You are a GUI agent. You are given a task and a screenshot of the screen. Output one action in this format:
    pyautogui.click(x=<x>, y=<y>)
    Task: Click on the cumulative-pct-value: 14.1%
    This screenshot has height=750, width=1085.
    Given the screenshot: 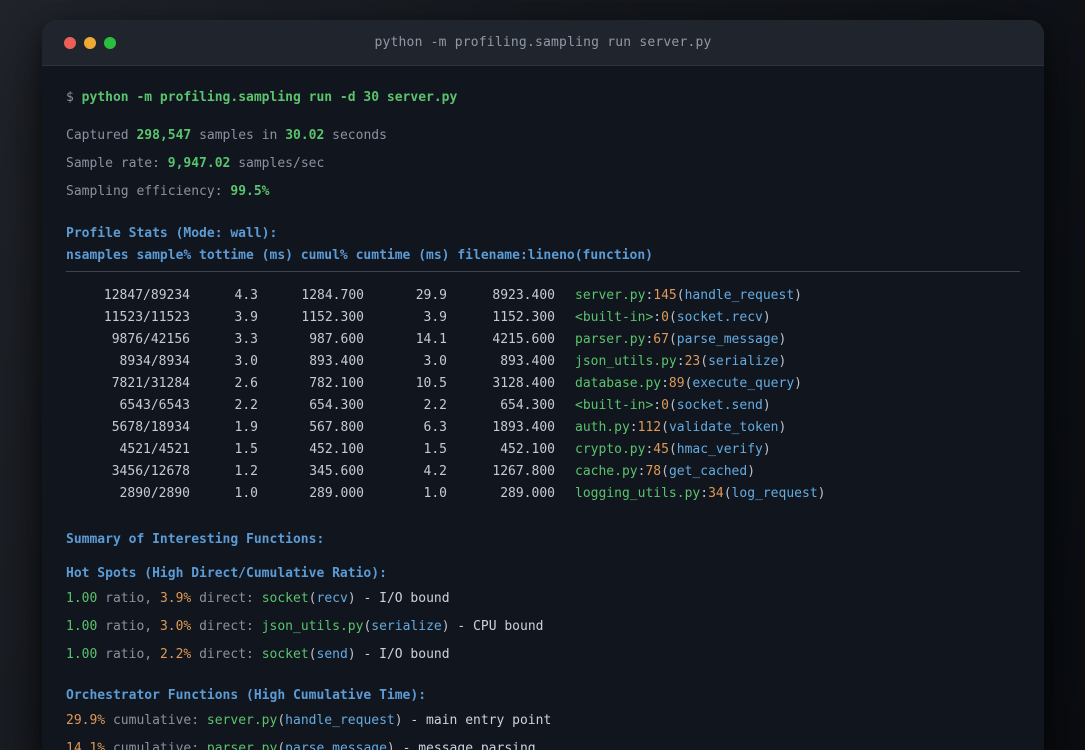 What is the action you would take?
    pyautogui.click(x=86, y=745)
    